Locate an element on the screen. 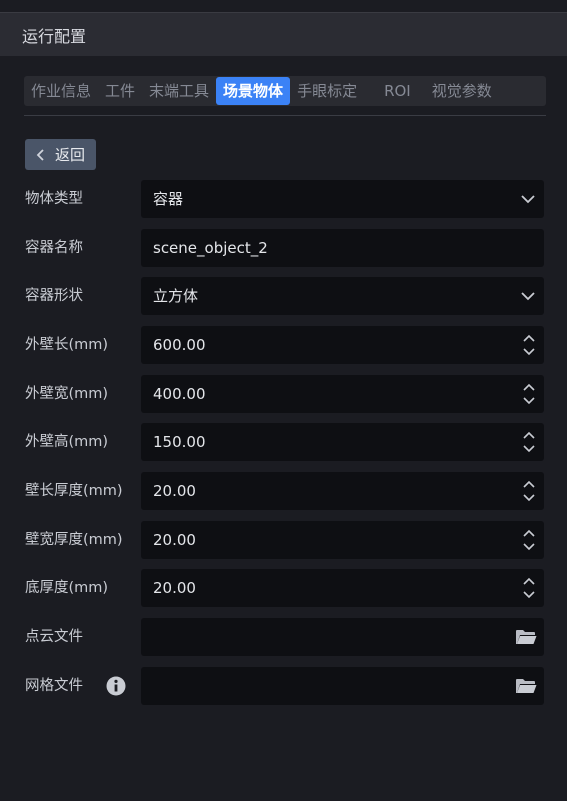  tab-roi: ROI is located at coordinates (394, 91).